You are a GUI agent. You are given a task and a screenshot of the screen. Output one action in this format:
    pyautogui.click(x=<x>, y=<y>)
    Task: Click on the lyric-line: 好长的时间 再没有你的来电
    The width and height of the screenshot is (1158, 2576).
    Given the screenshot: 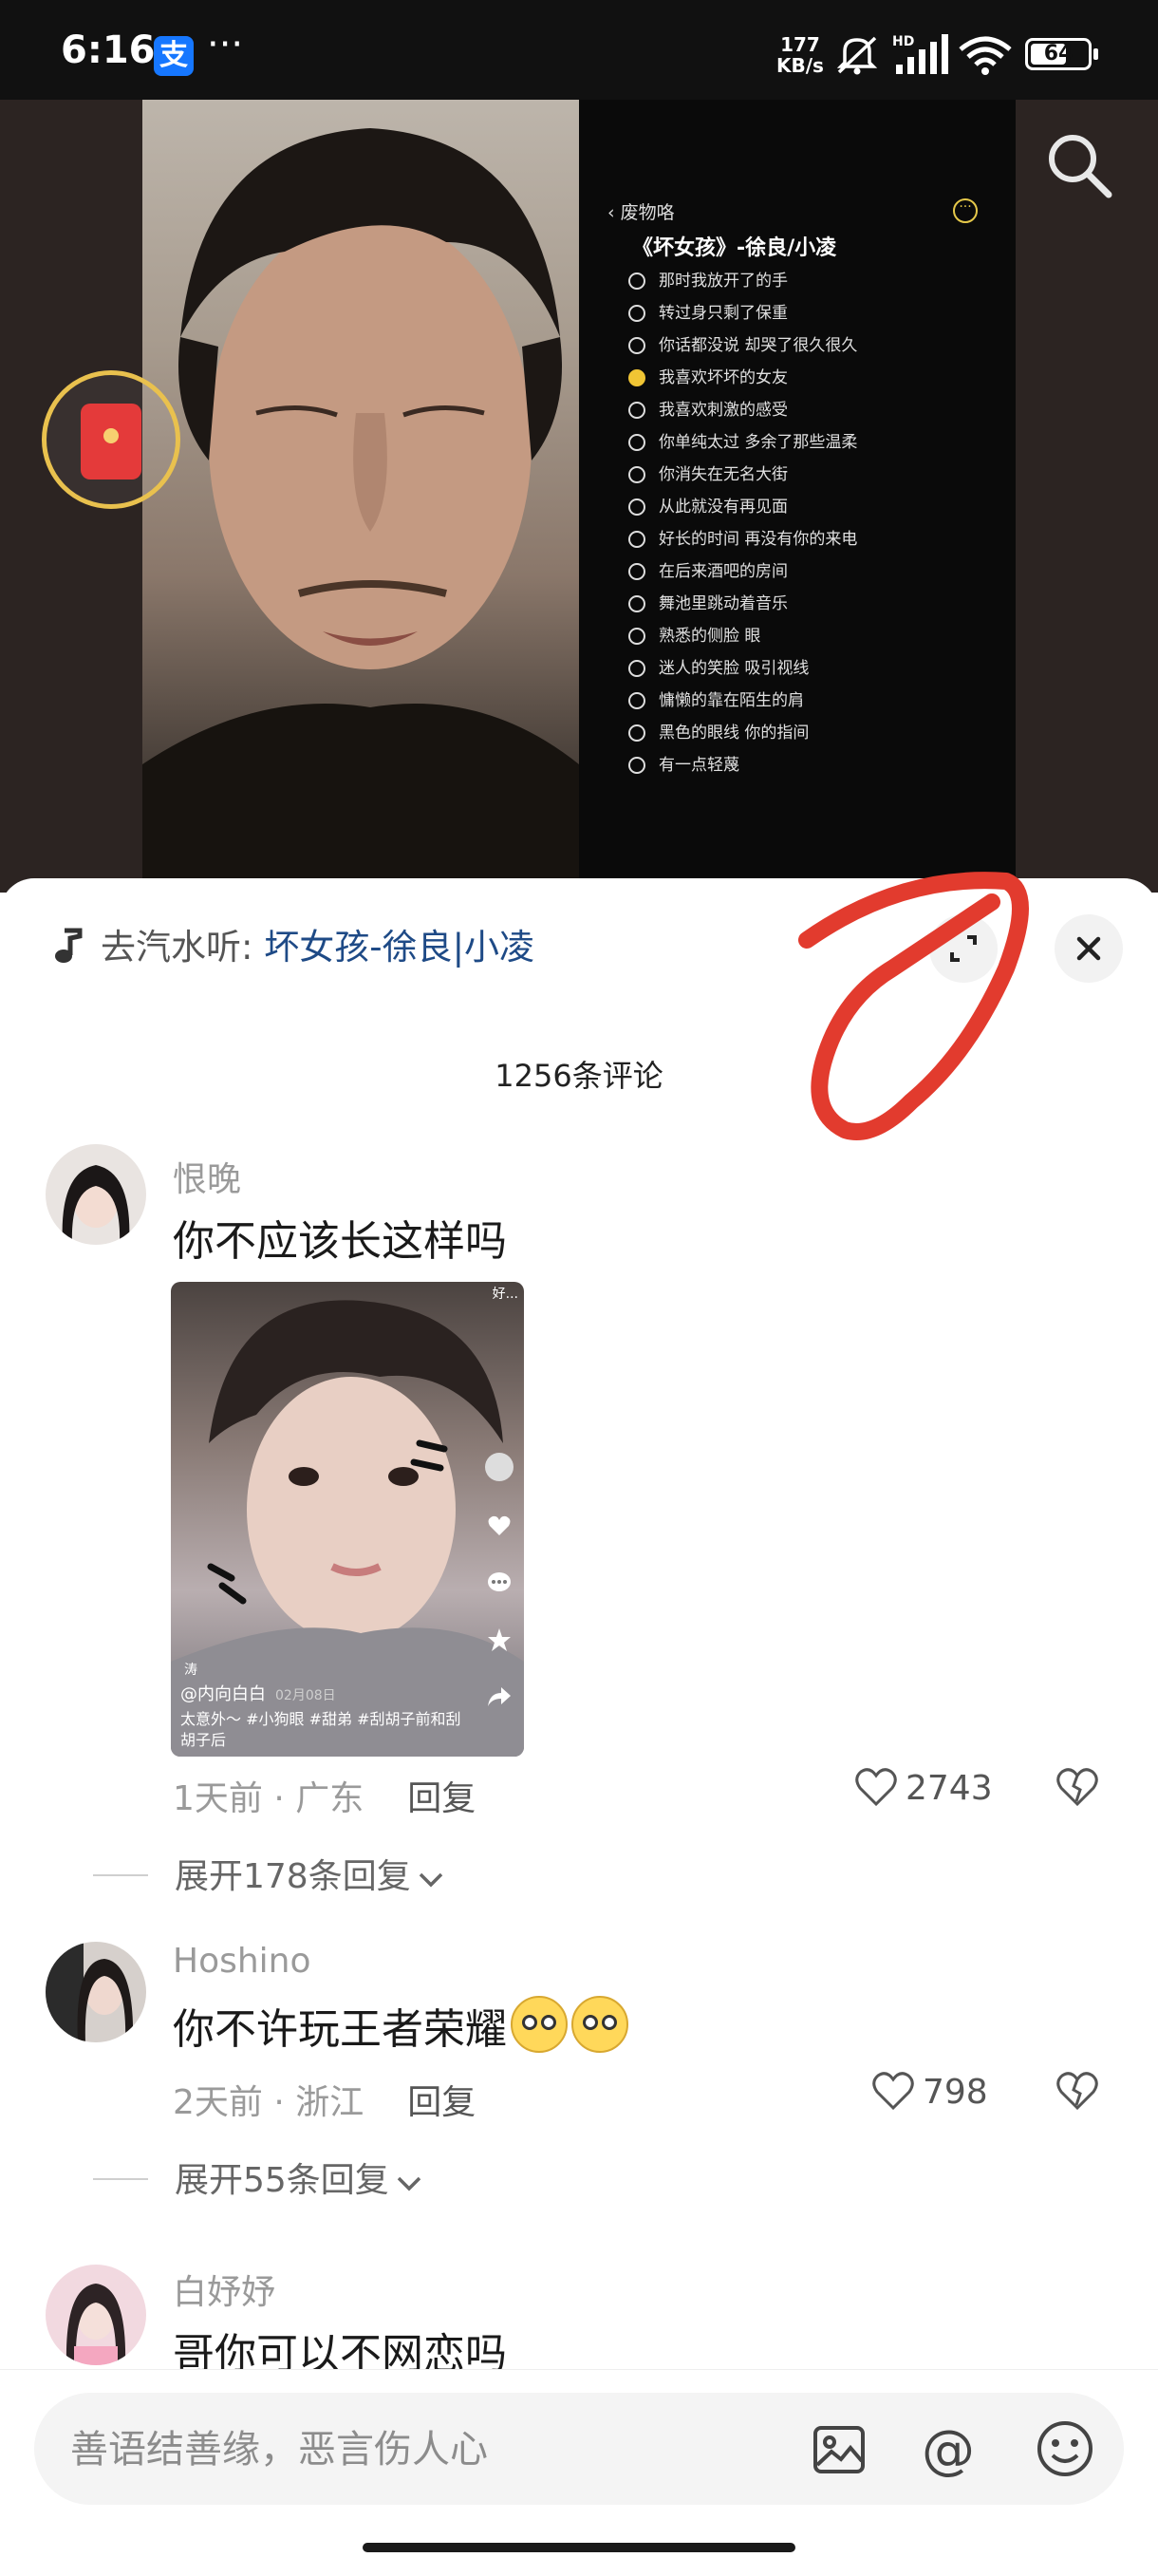 What is the action you would take?
    pyautogui.click(x=742, y=539)
    